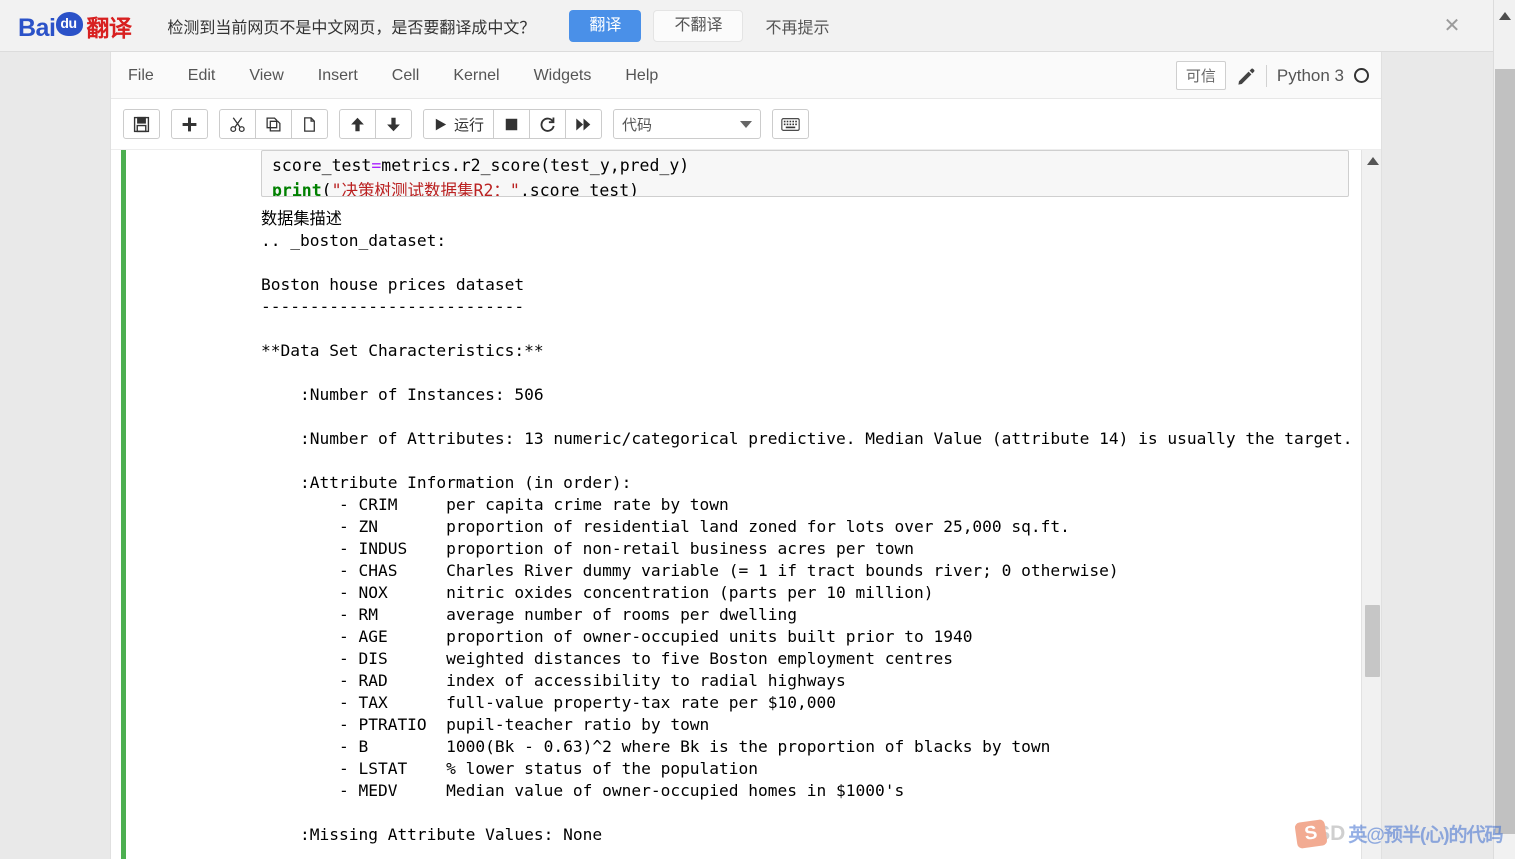  I want to click on restart-run-all-button, so click(584, 124).